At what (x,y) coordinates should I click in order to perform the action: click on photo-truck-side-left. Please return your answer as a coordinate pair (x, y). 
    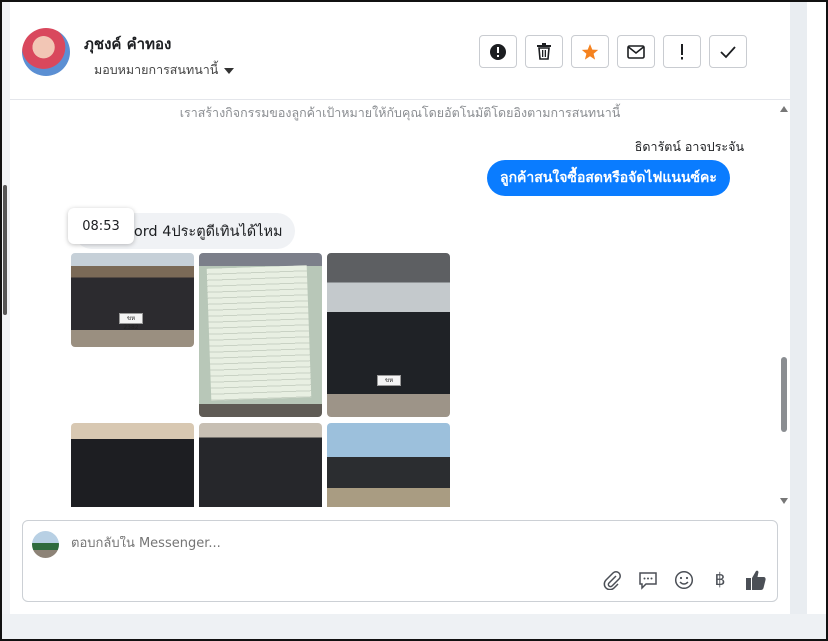
    Looking at the image, I should click on (132, 465).